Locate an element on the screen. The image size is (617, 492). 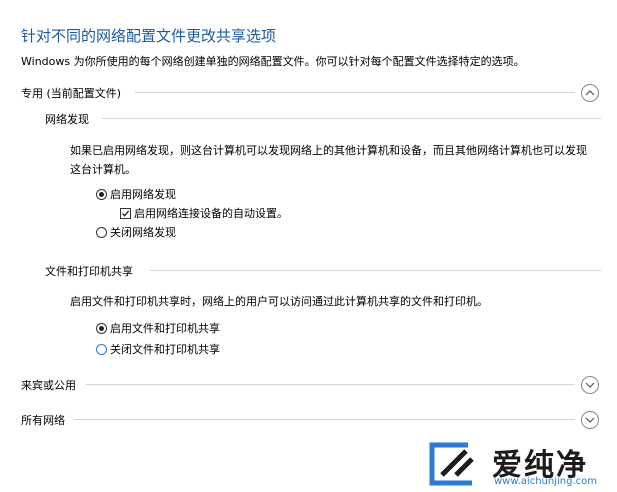
network-discovery-heading: 网络发现 is located at coordinates (67, 119).